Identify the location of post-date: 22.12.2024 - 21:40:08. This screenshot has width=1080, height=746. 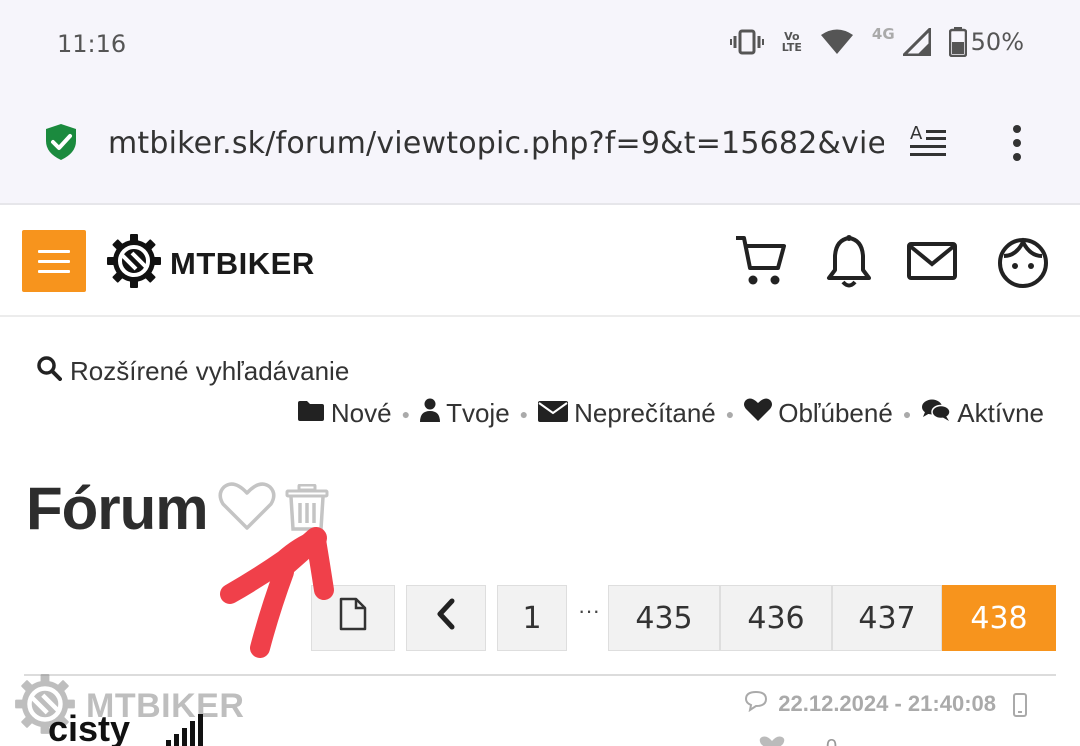
(870, 704).